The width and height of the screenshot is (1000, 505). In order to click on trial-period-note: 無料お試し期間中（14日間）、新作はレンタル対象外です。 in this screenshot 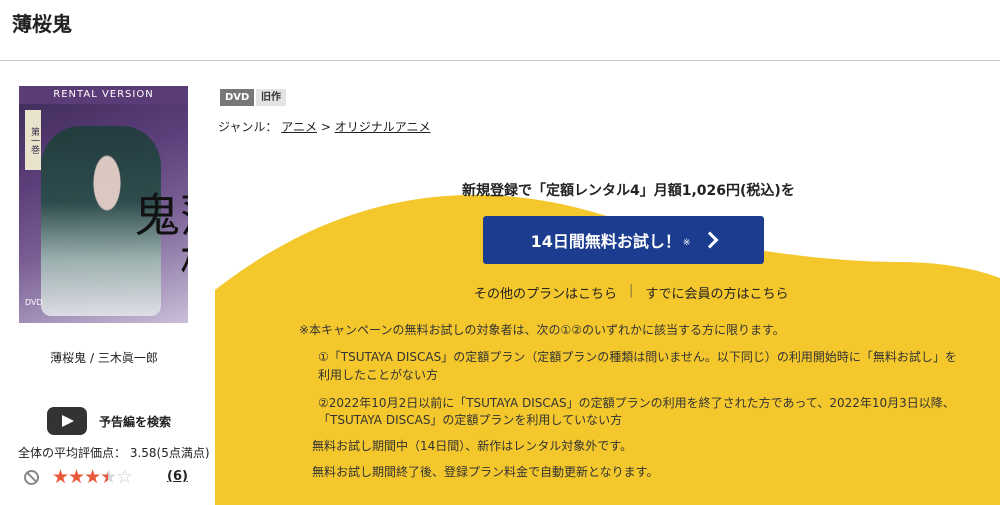, I will do `click(472, 446)`.